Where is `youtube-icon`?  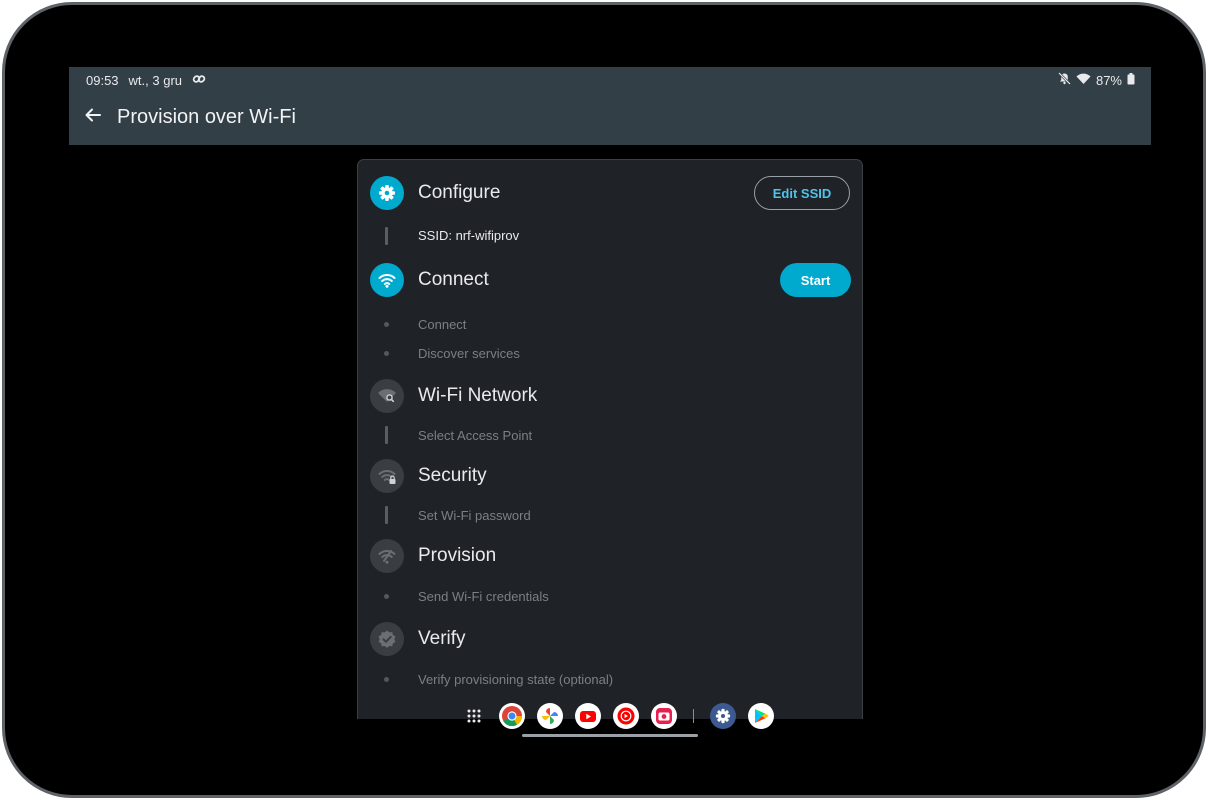
youtube-icon is located at coordinates (588, 716).